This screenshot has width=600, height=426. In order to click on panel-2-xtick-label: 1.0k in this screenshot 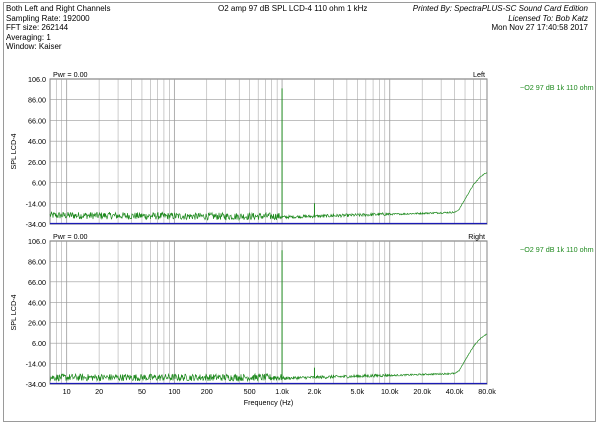, I will do `click(282, 391)`.